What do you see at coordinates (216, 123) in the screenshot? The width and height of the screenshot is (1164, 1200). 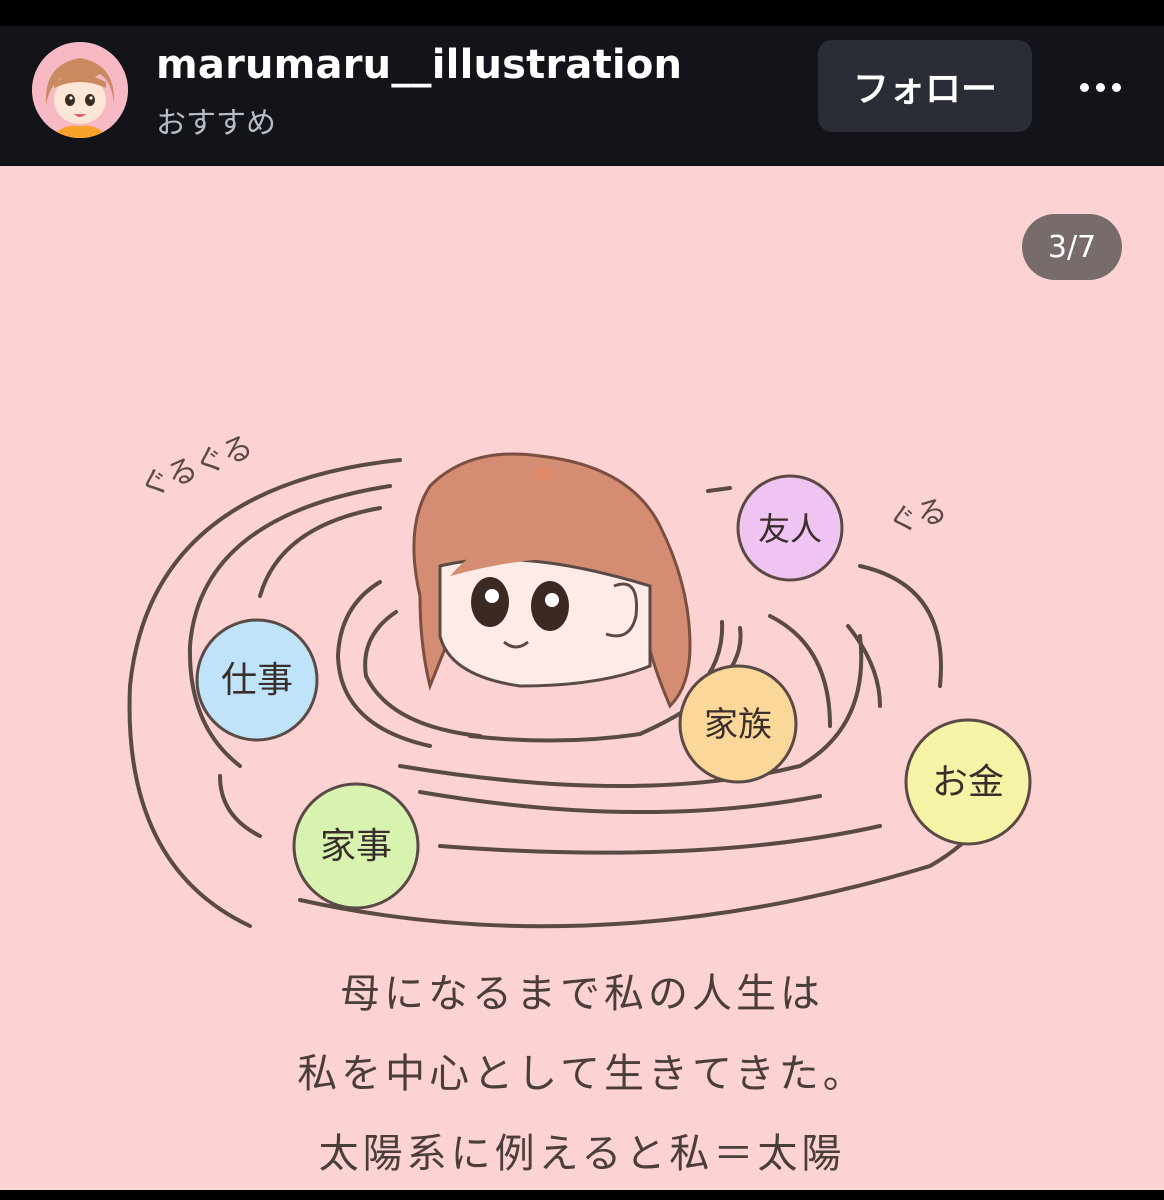 I see `suggested-label: おすすめ` at bounding box center [216, 123].